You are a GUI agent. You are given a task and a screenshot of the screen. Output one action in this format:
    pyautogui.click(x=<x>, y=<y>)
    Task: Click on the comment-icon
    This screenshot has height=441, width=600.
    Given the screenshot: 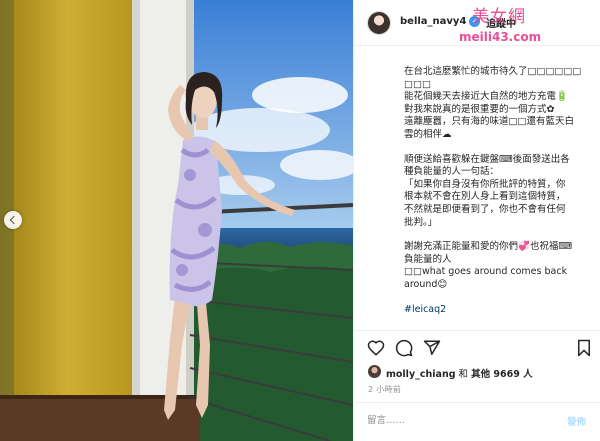 What is the action you would take?
    pyautogui.click(x=404, y=348)
    